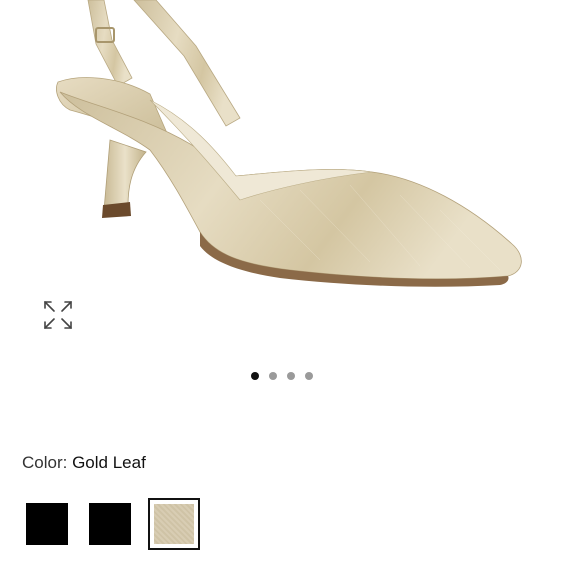  What do you see at coordinates (58, 315) in the screenshot?
I see `expand-arrows-icon` at bounding box center [58, 315].